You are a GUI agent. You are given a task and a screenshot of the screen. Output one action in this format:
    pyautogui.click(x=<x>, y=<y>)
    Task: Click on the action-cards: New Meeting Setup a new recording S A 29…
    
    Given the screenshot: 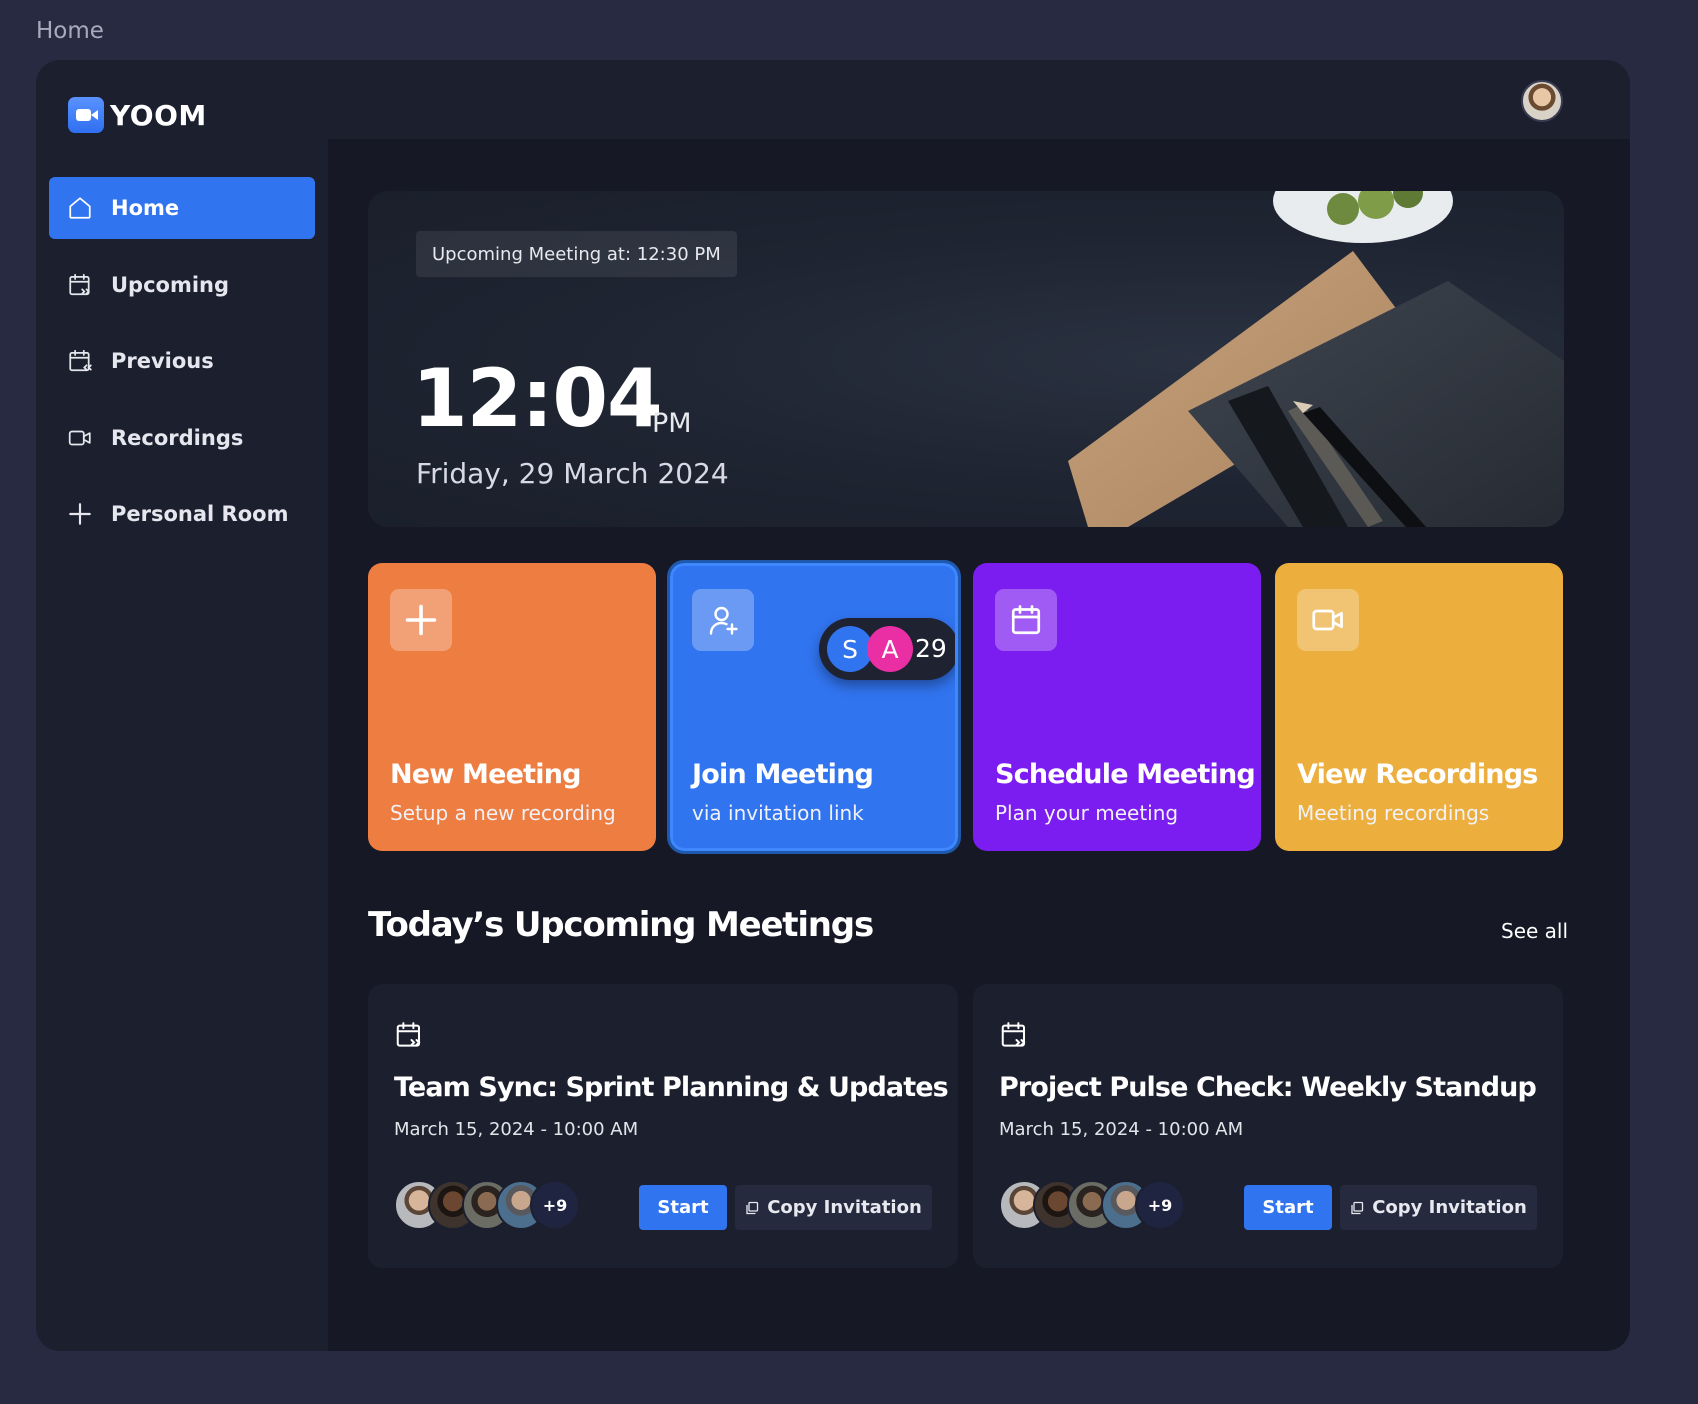 What is the action you would take?
    pyautogui.click(x=966, y=707)
    